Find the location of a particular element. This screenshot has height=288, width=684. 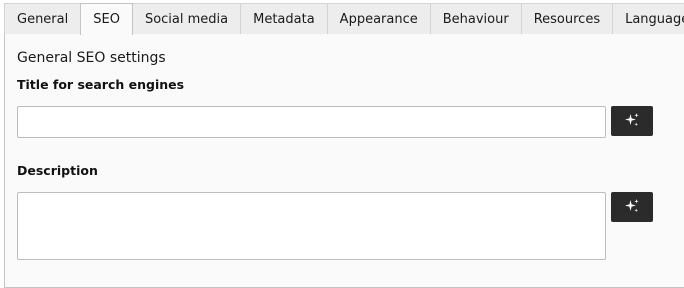

tab-label: Resources is located at coordinates (567, 19).